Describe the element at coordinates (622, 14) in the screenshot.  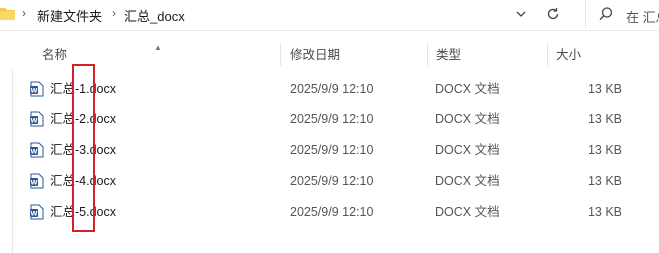
I see `search-box: 在 汇总` at that location.